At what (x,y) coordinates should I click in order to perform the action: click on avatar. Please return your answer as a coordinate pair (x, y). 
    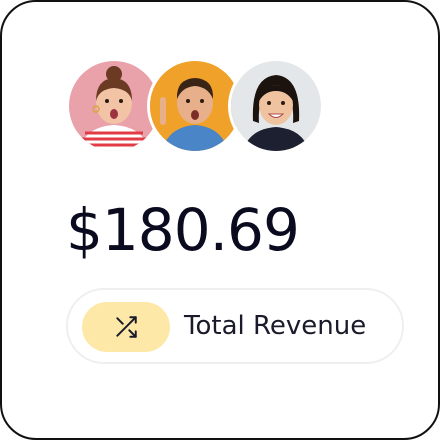
    Looking at the image, I should click on (276, 106).